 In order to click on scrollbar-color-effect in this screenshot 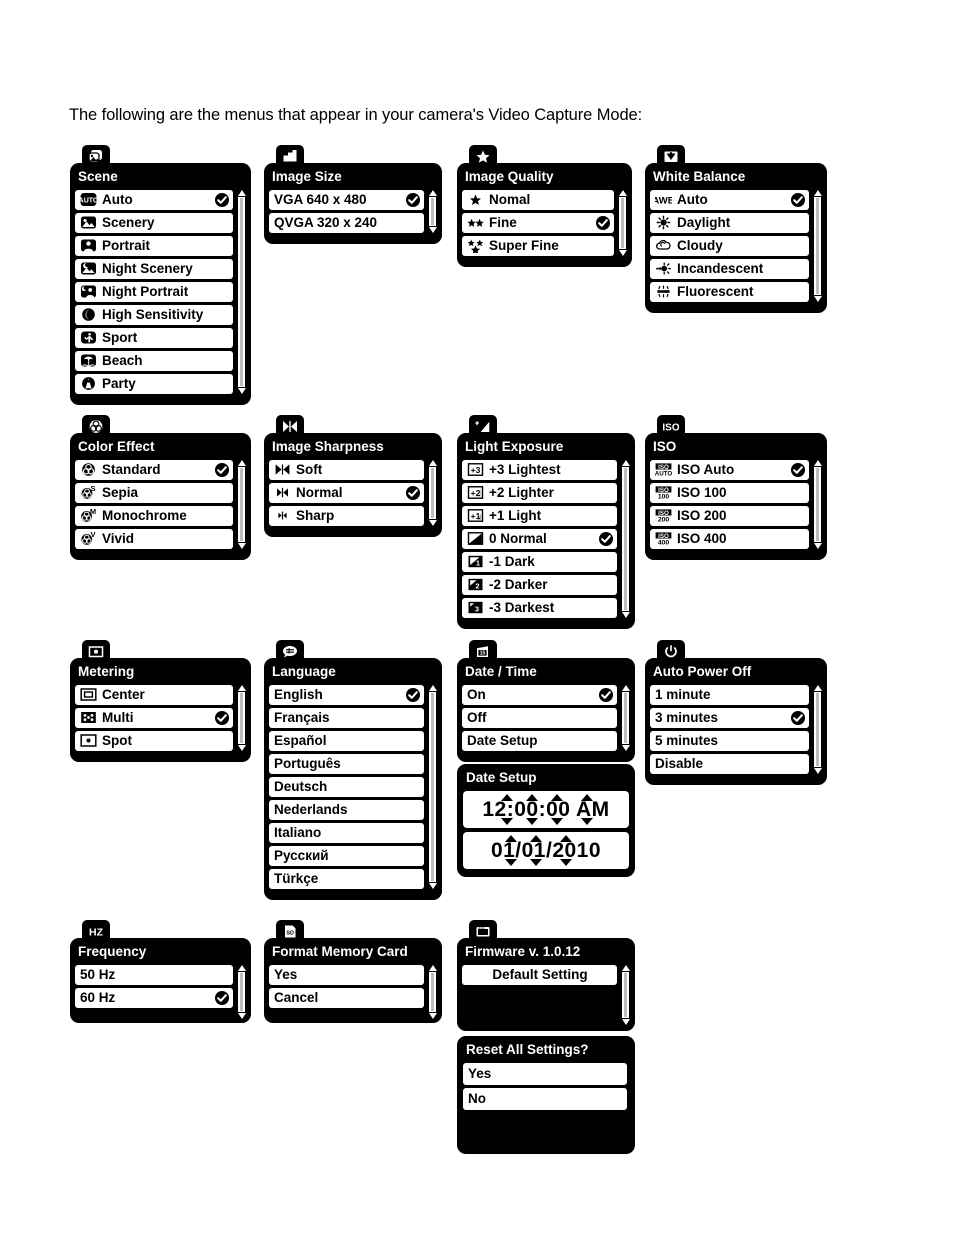, I will do `click(241, 504)`.